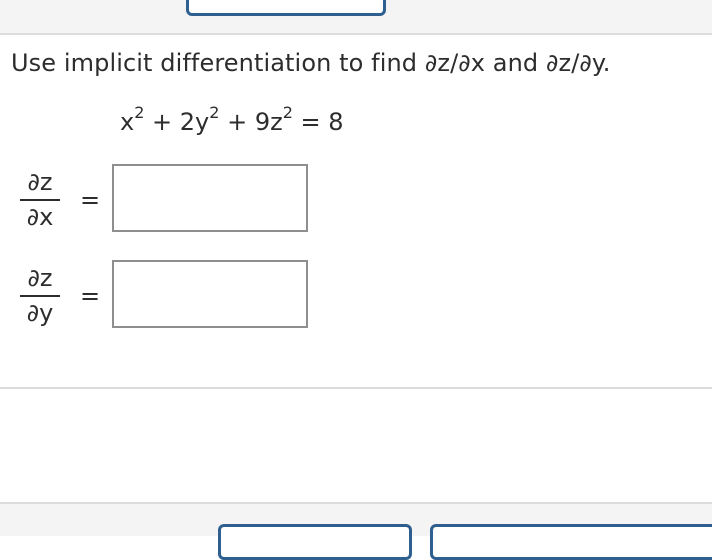 The image size is (712, 560). Describe the element at coordinates (356, 388) in the screenshot. I see `section-divider` at that location.